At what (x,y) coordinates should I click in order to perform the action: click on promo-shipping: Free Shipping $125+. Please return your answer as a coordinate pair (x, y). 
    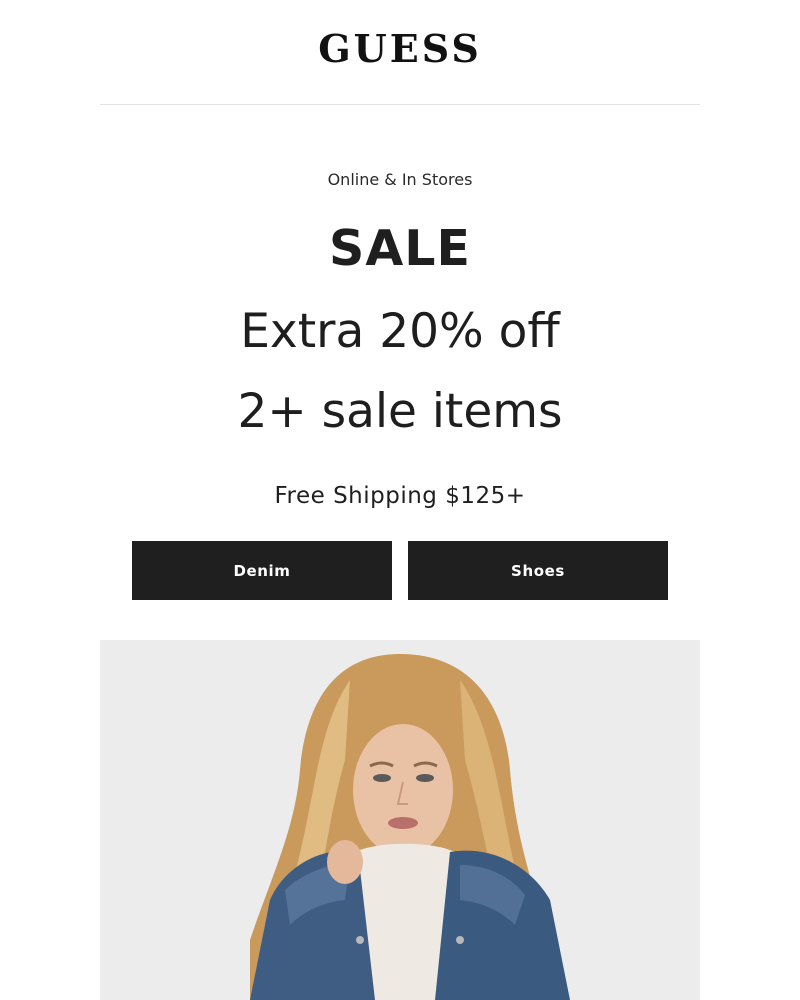
    Looking at the image, I should click on (400, 496).